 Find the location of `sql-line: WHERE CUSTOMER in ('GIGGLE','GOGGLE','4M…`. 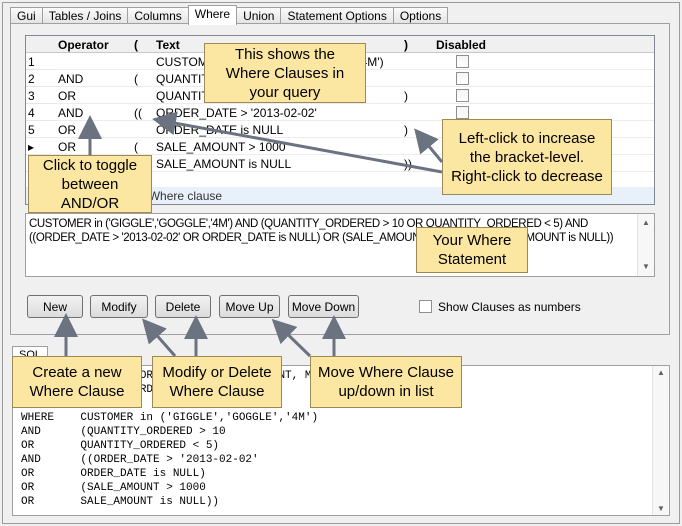

sql-line: WHERE CUSTOMER in ('GIGGLE','GOGGLE','4M… is located at coordinates (170, 418).